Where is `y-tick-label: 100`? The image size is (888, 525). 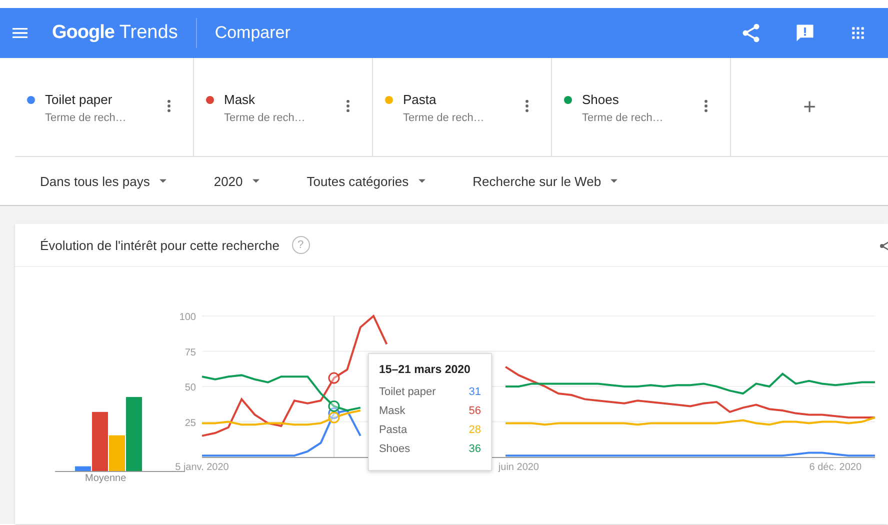 y-tick-label: 100 is located at coordinates (187, 317).